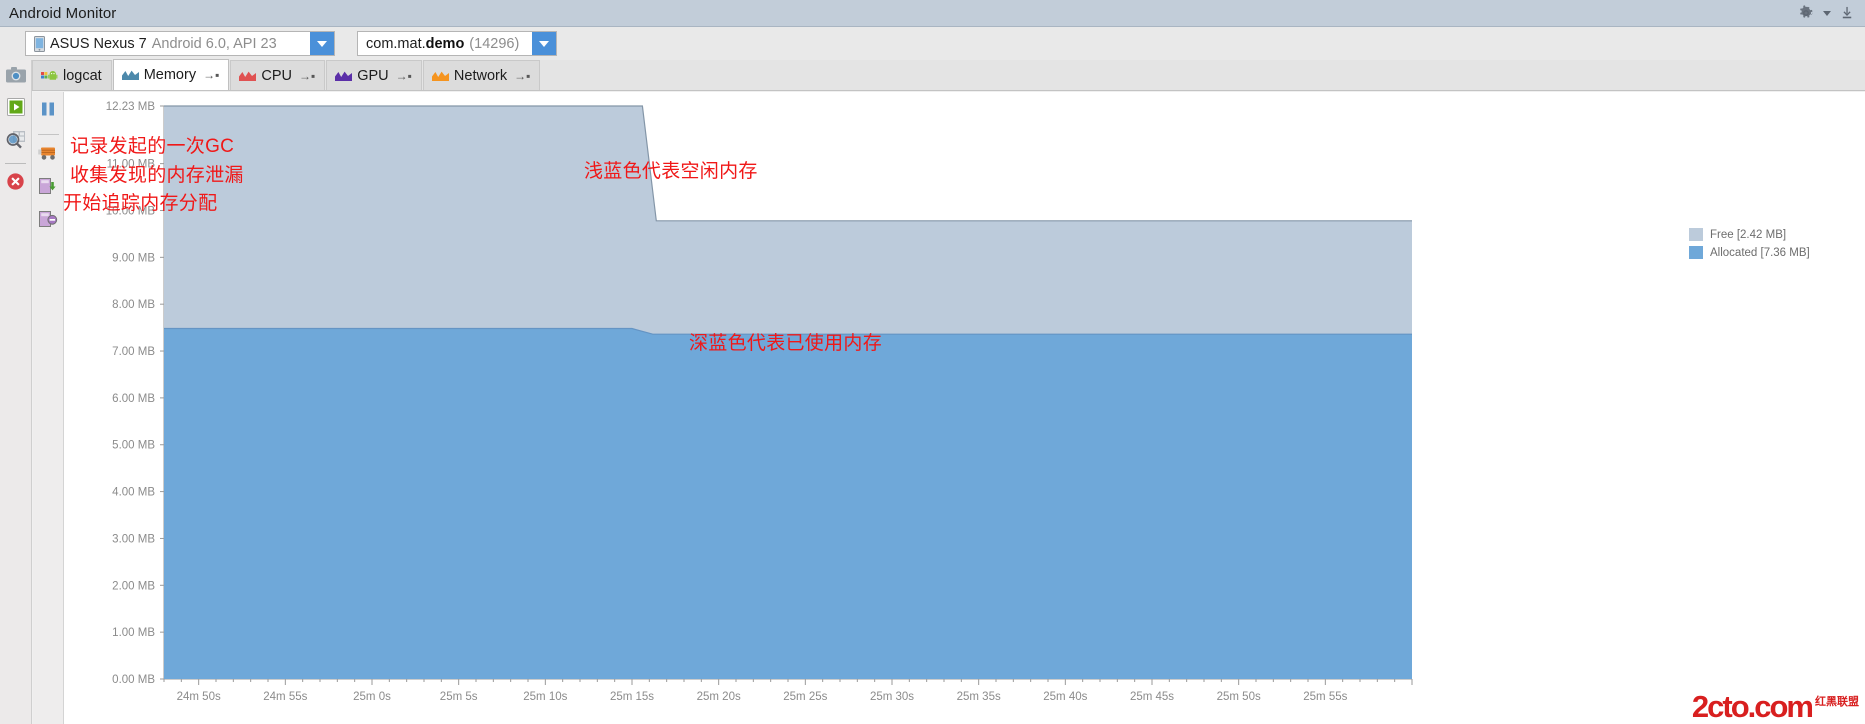 Image resolution: width=1865 pixels, height=724 pixels. I want to click on svg-text: 25m 15s, so click(632, 697).